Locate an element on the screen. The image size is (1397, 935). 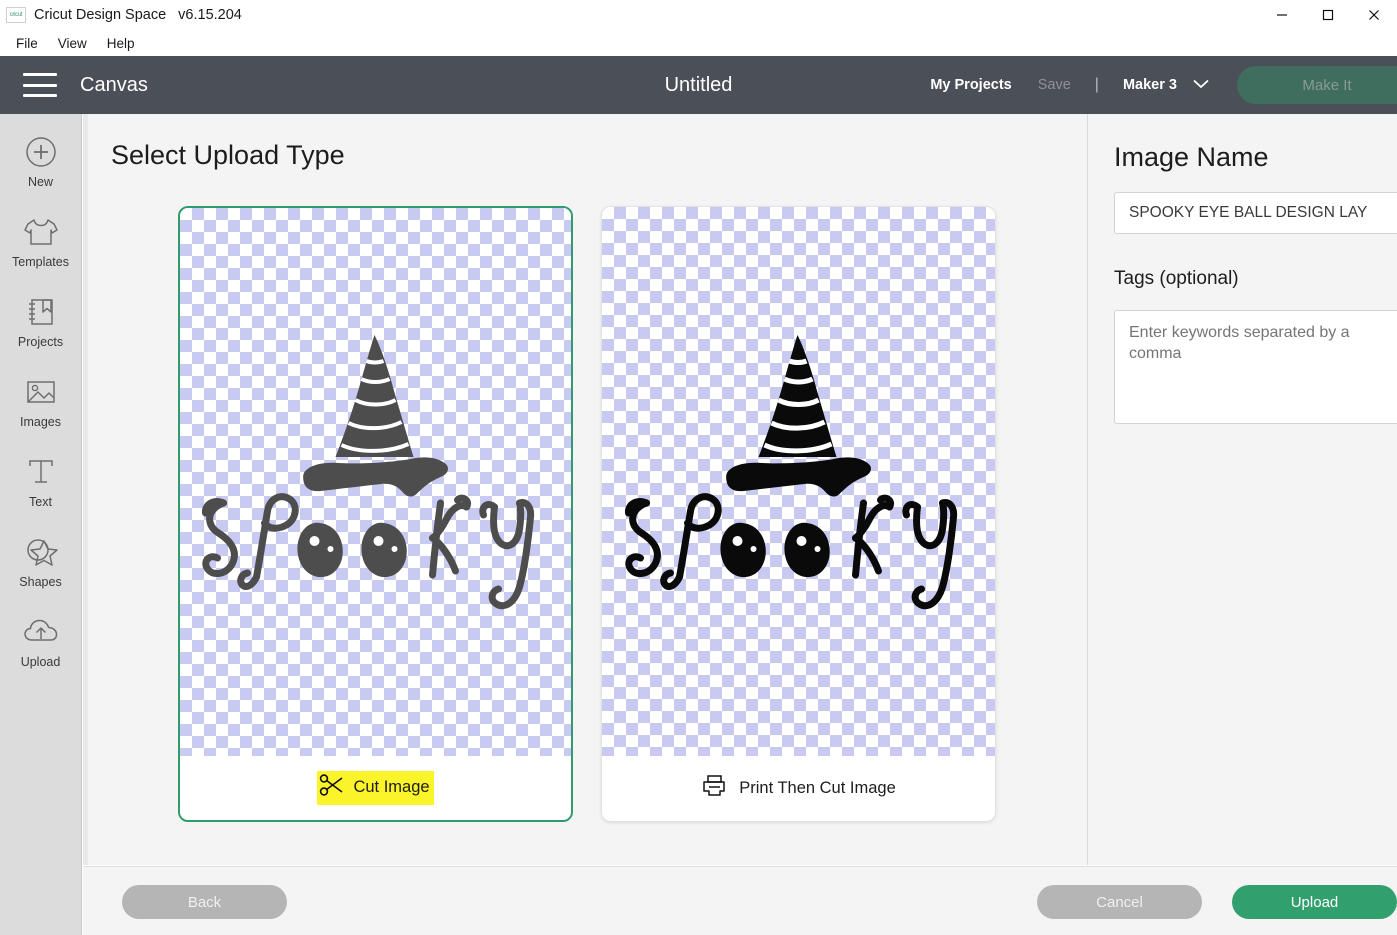
sidebar-item-text: Text is located at coordinates (41, 480).